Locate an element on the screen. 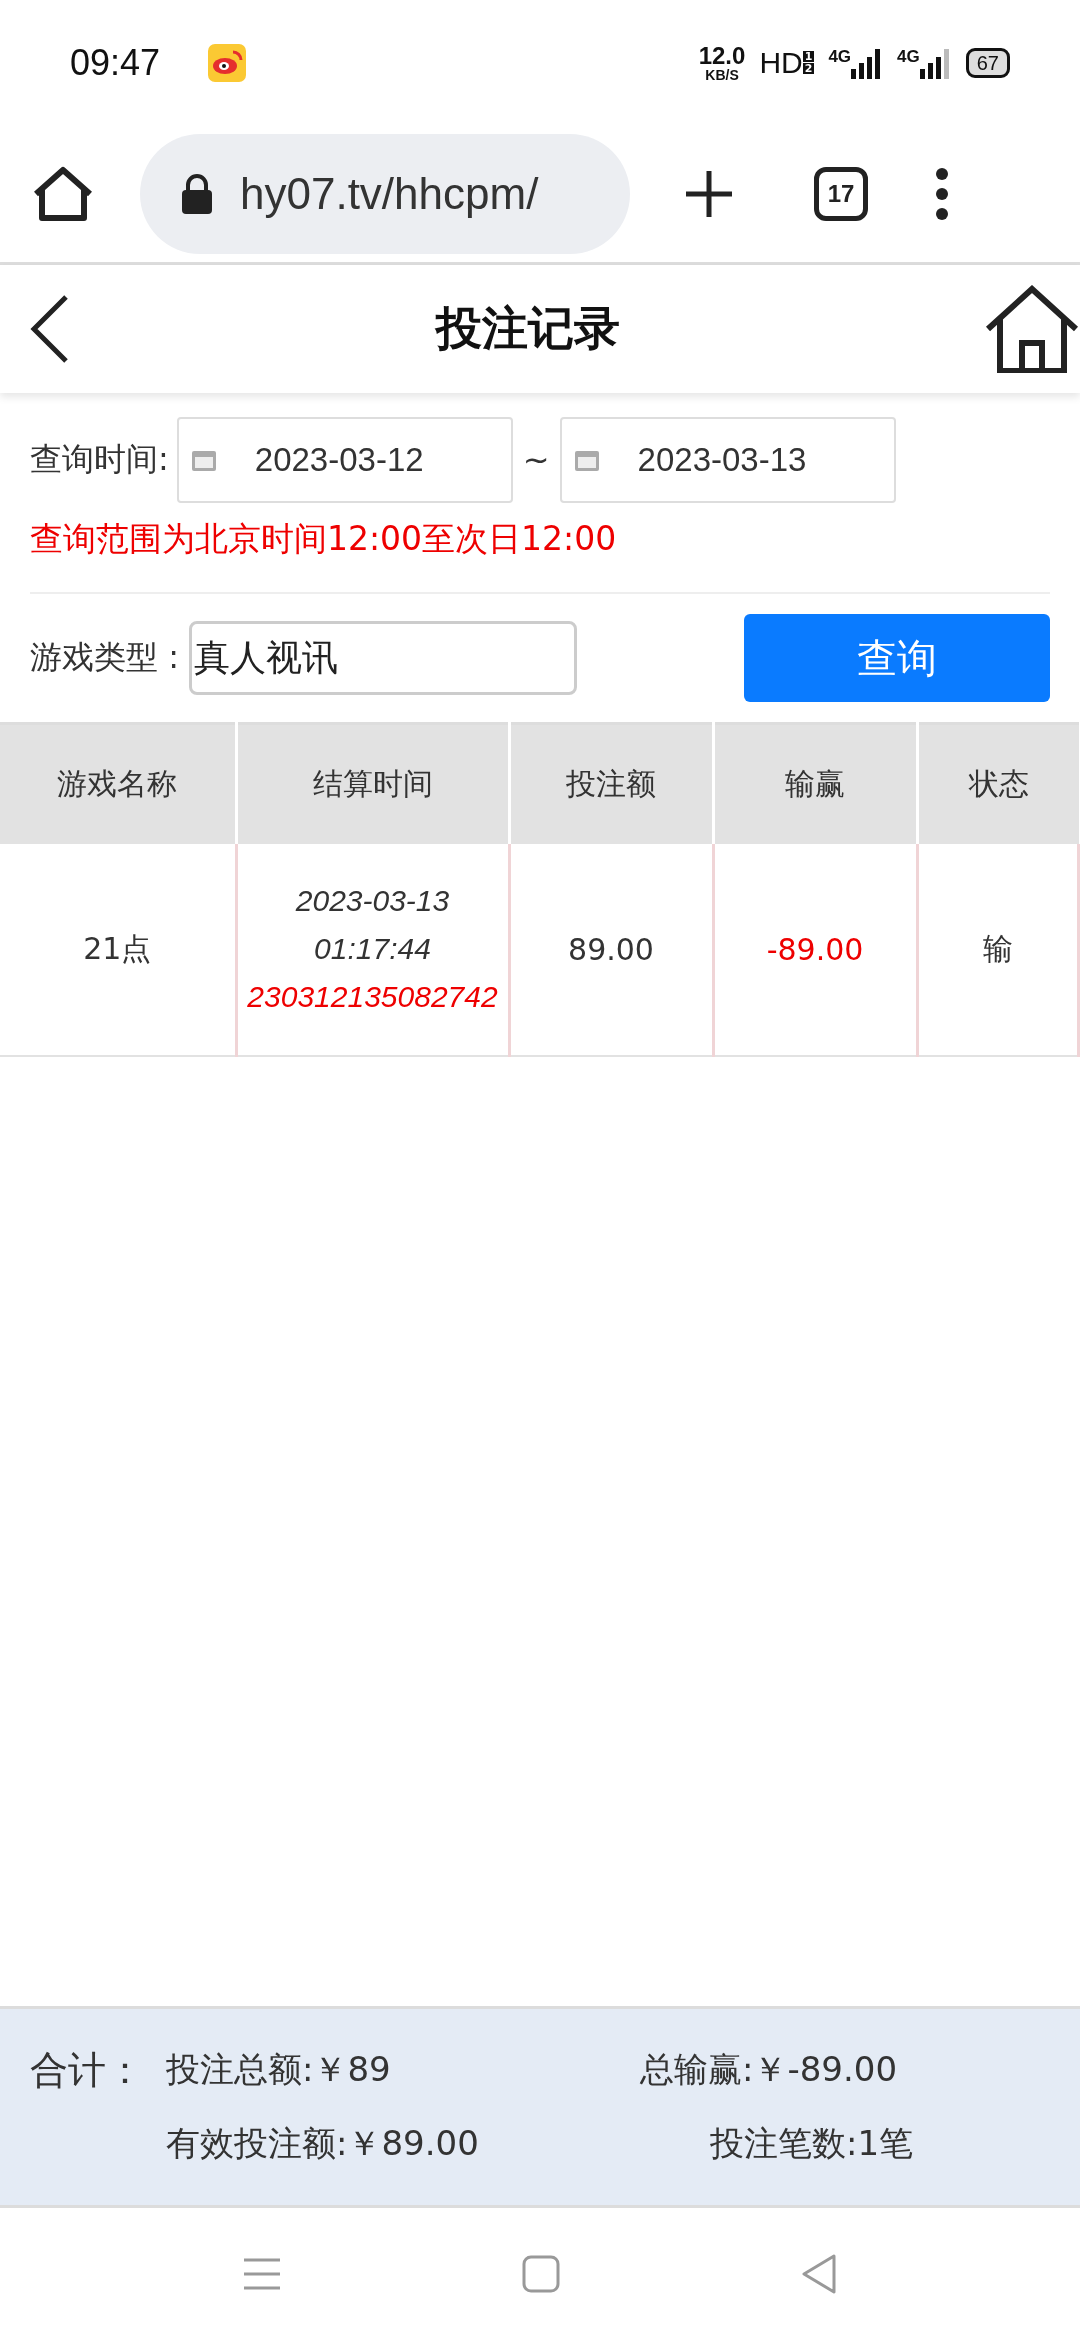 This screenshot has height=2340, width=1080. win-loss-amount: -89.00 is located at coordinates (815, 949).